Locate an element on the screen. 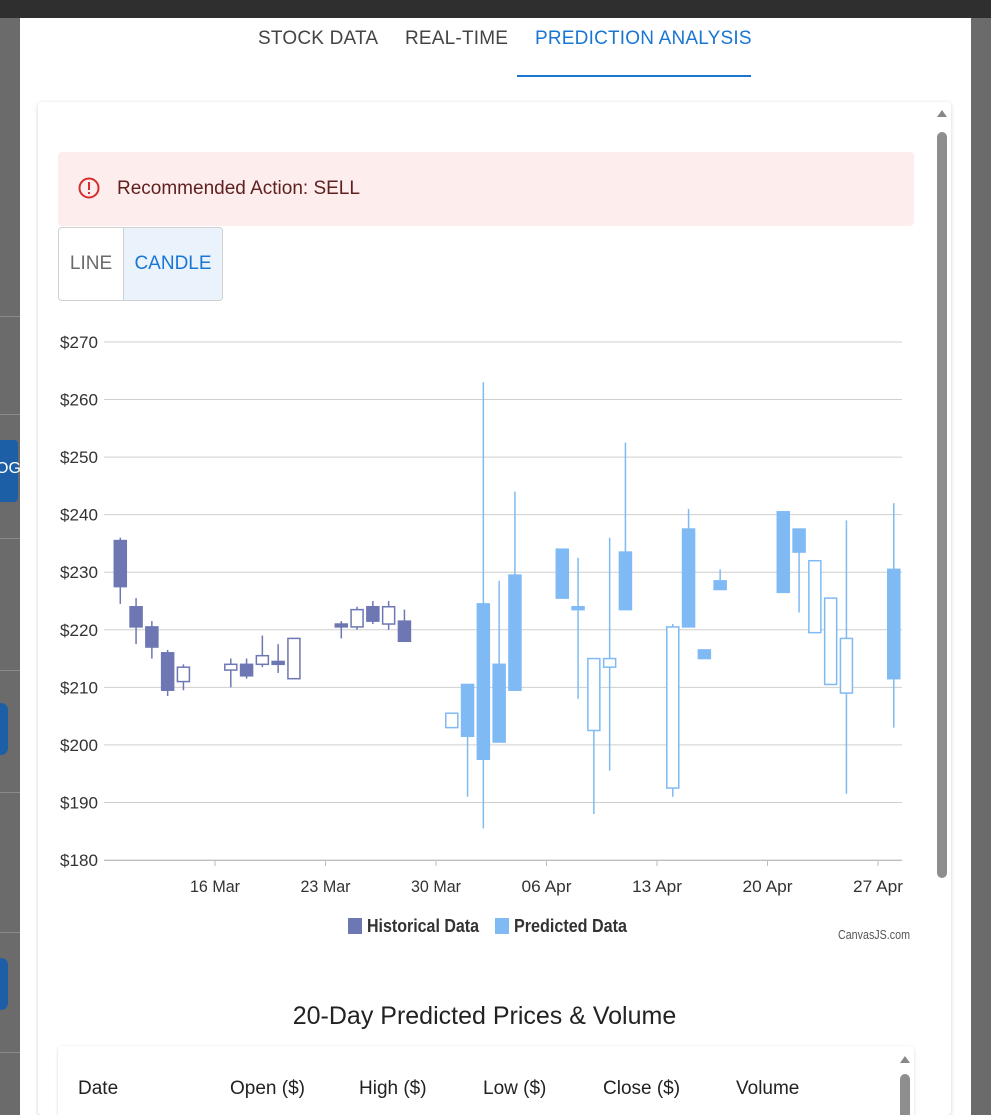 This screenshot has width=991, height=1115. column-header-low: Low ($) is located at coordinates (515, 1088).